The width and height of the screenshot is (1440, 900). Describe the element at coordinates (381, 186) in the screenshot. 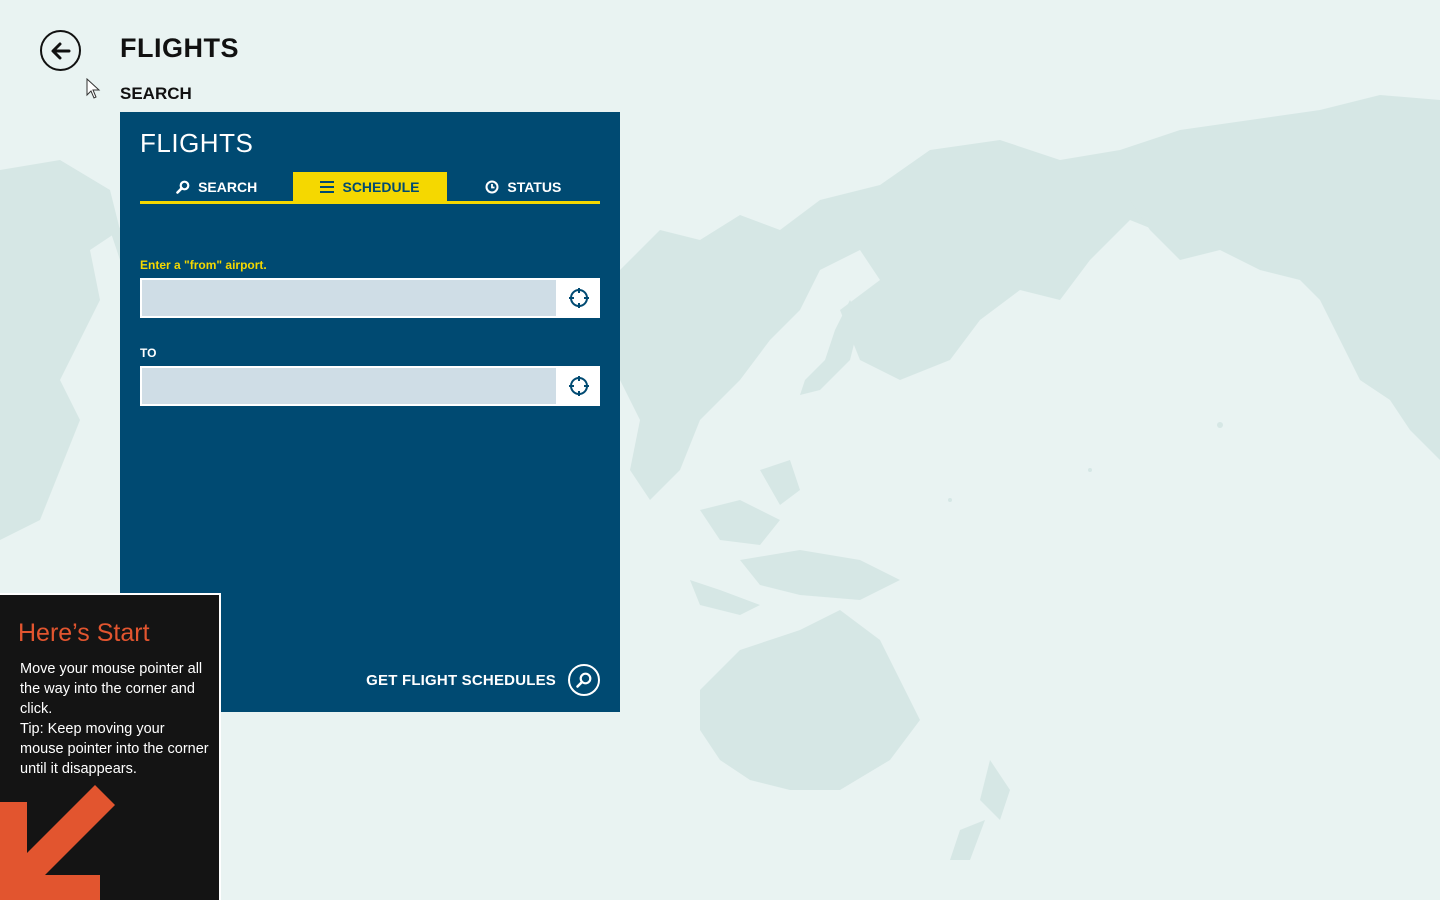

I see `tab-schedule-label: SCHEDULE` at that location.